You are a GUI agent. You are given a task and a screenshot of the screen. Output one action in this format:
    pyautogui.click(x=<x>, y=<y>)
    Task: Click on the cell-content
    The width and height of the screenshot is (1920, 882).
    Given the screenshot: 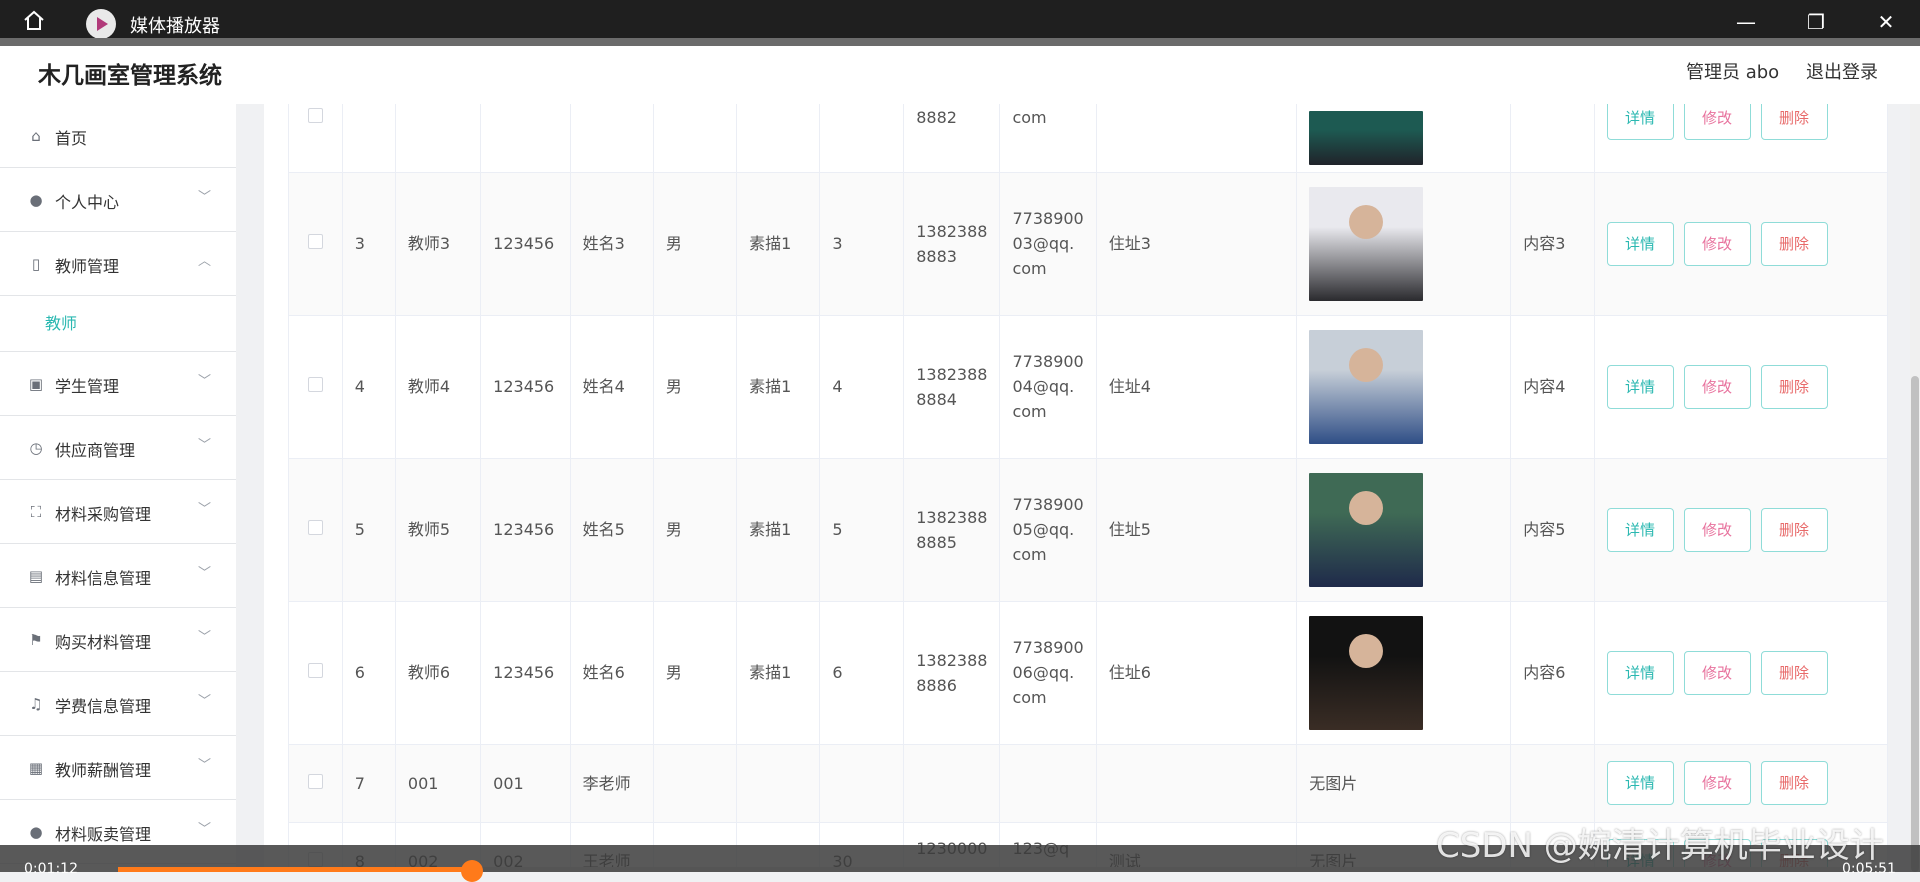 What is the action you would take?
    pyautogui.click(x=1552, y=783)
    